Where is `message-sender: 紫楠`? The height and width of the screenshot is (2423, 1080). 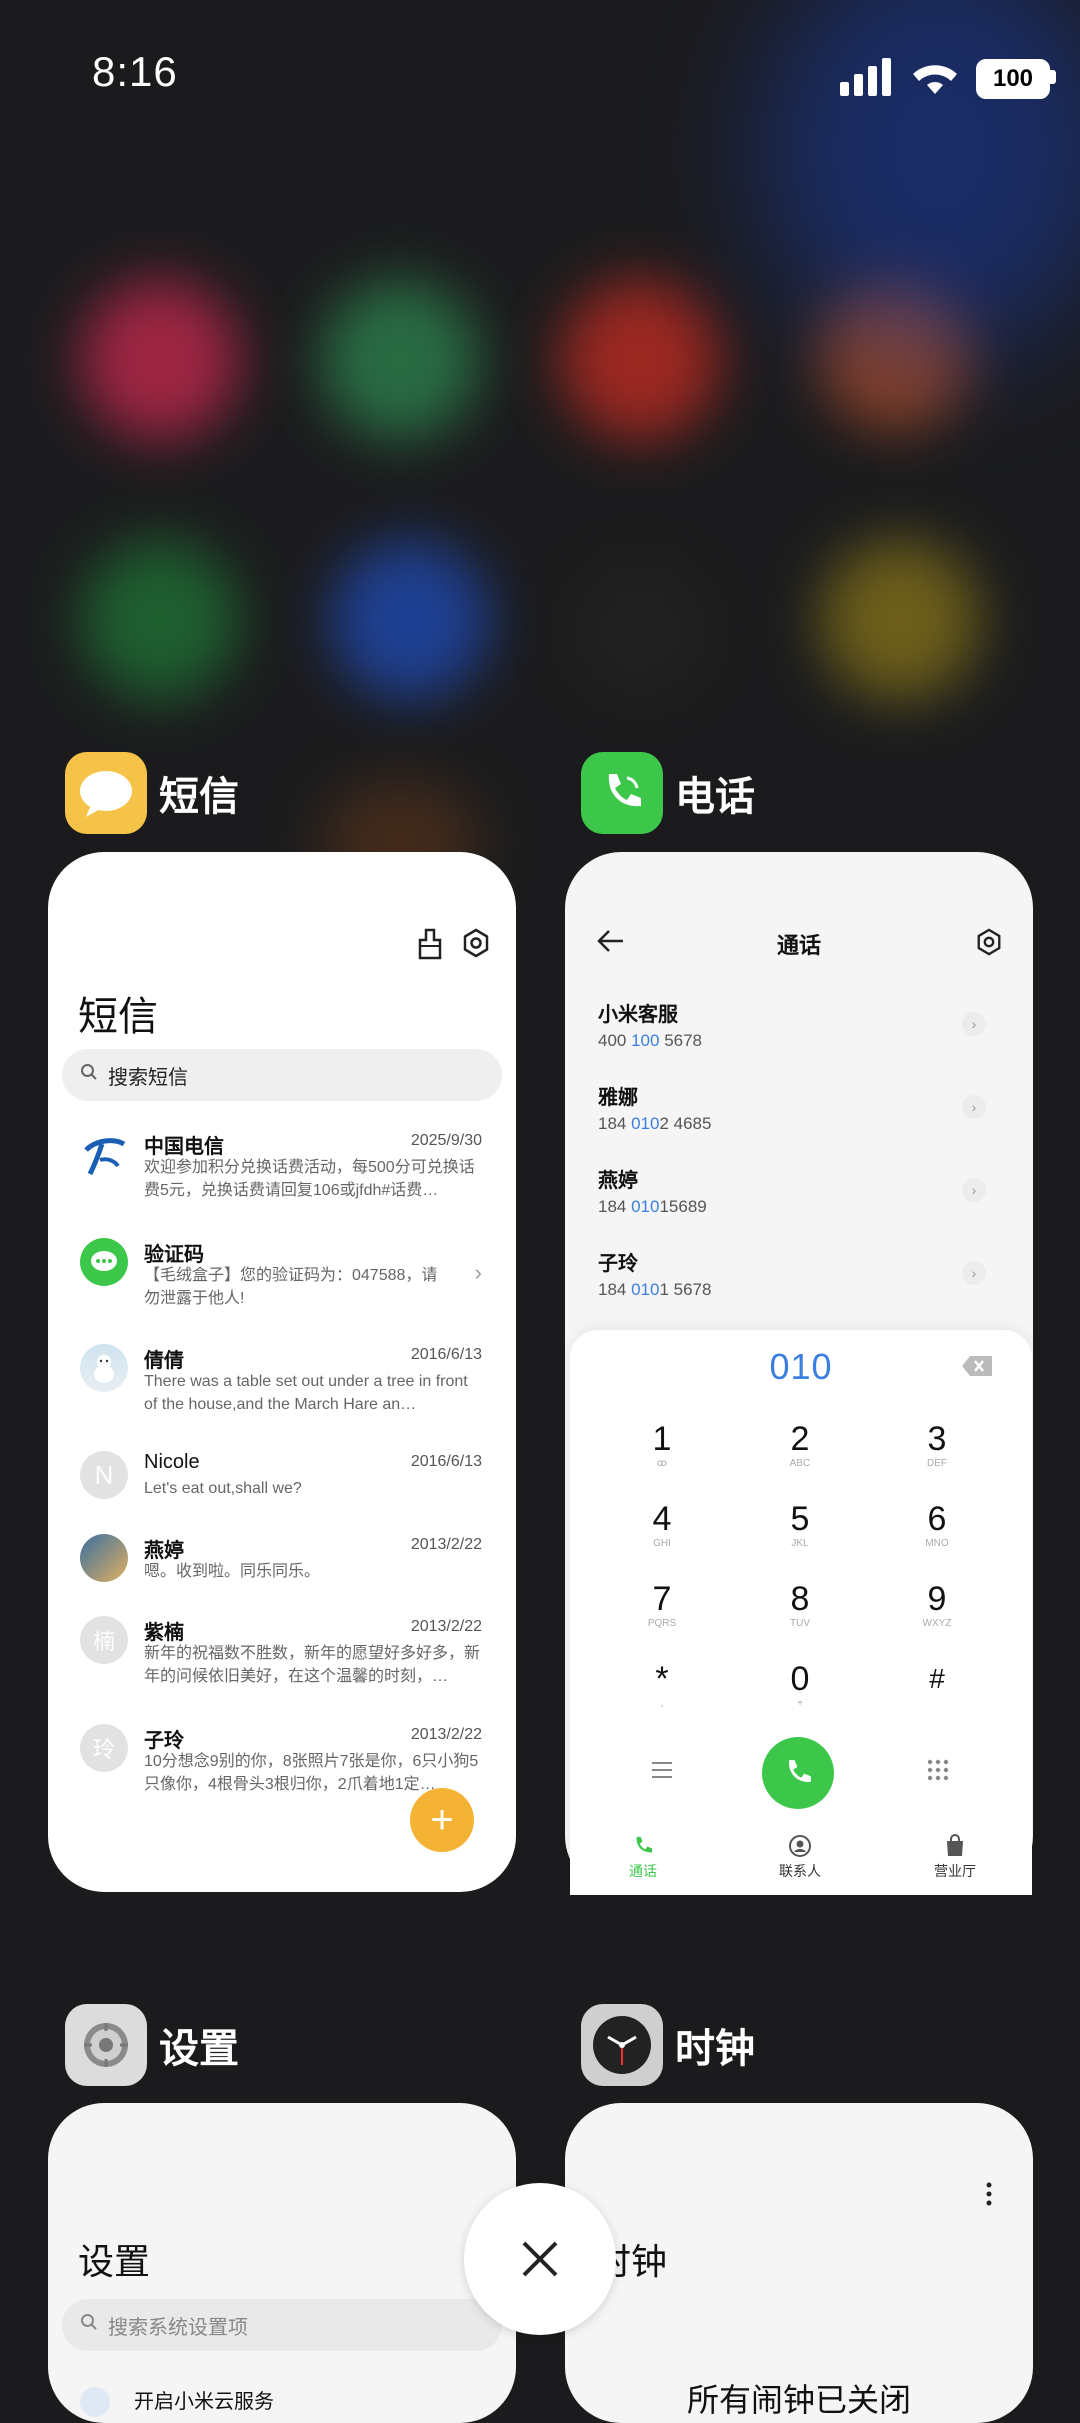 message-sender: 紫楠 is located at coordinates (164, 1633).